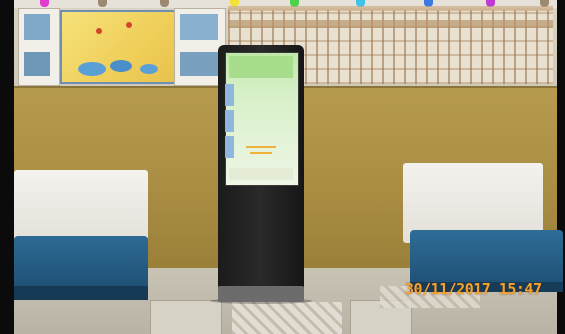 Image resolution: width=565 pixels, height=334 pixels. Describe the element at coordinates (261, 294) in the screenshot. I see `kiosk-base` at that location.